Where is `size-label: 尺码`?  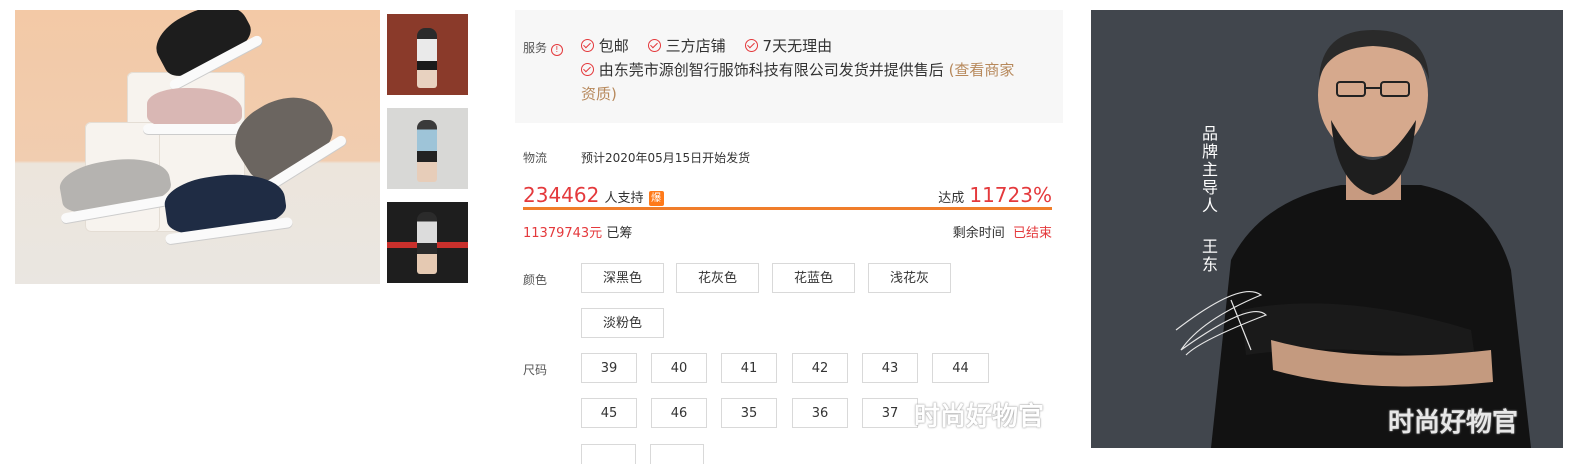
size-label: 尺码 is located at coordinates (535, 370).